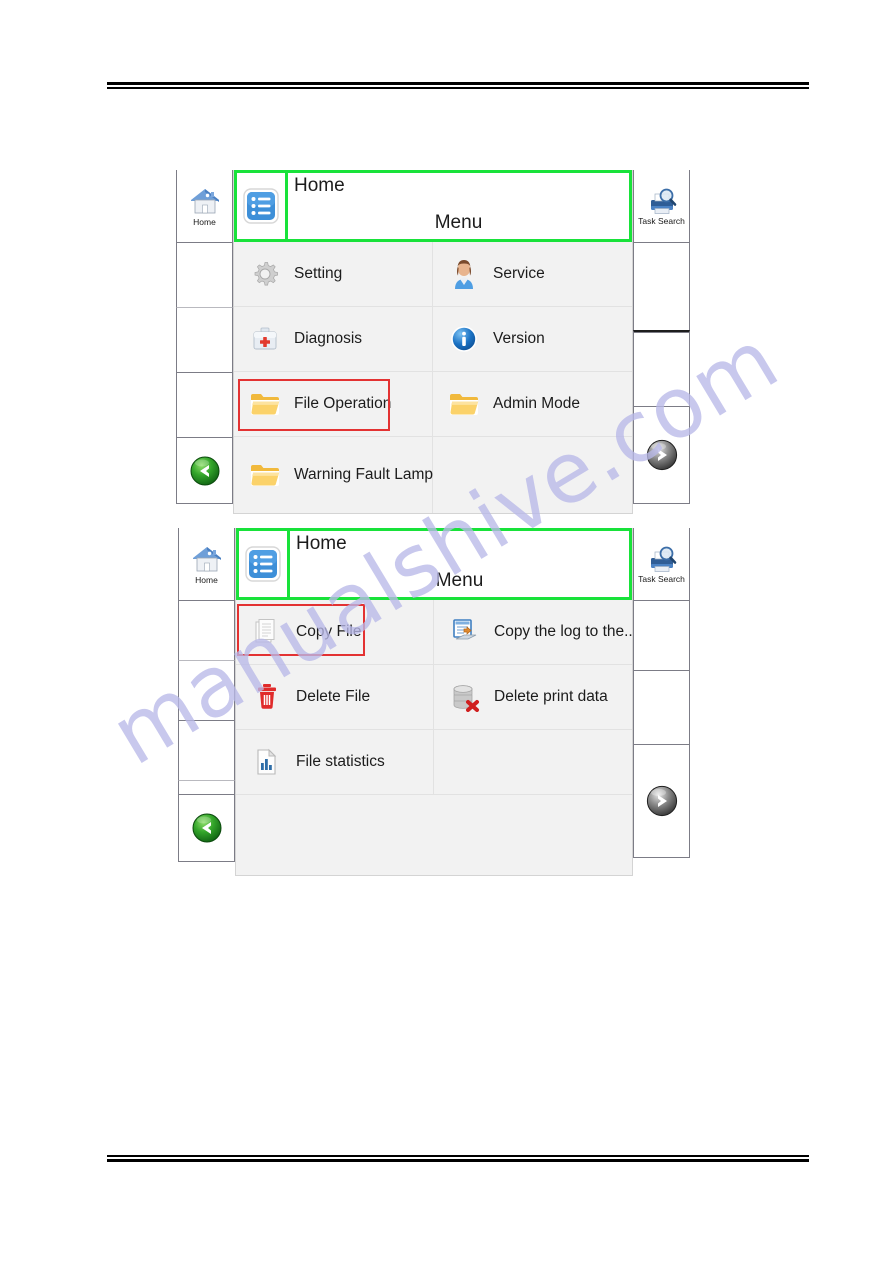 Image resolution: width=893 pixels, height=1263 pixels. What do you see at coordinates (519, 338) in the screenshot?
I see `menu-item-label: Version` at bounding box center [519, 338].